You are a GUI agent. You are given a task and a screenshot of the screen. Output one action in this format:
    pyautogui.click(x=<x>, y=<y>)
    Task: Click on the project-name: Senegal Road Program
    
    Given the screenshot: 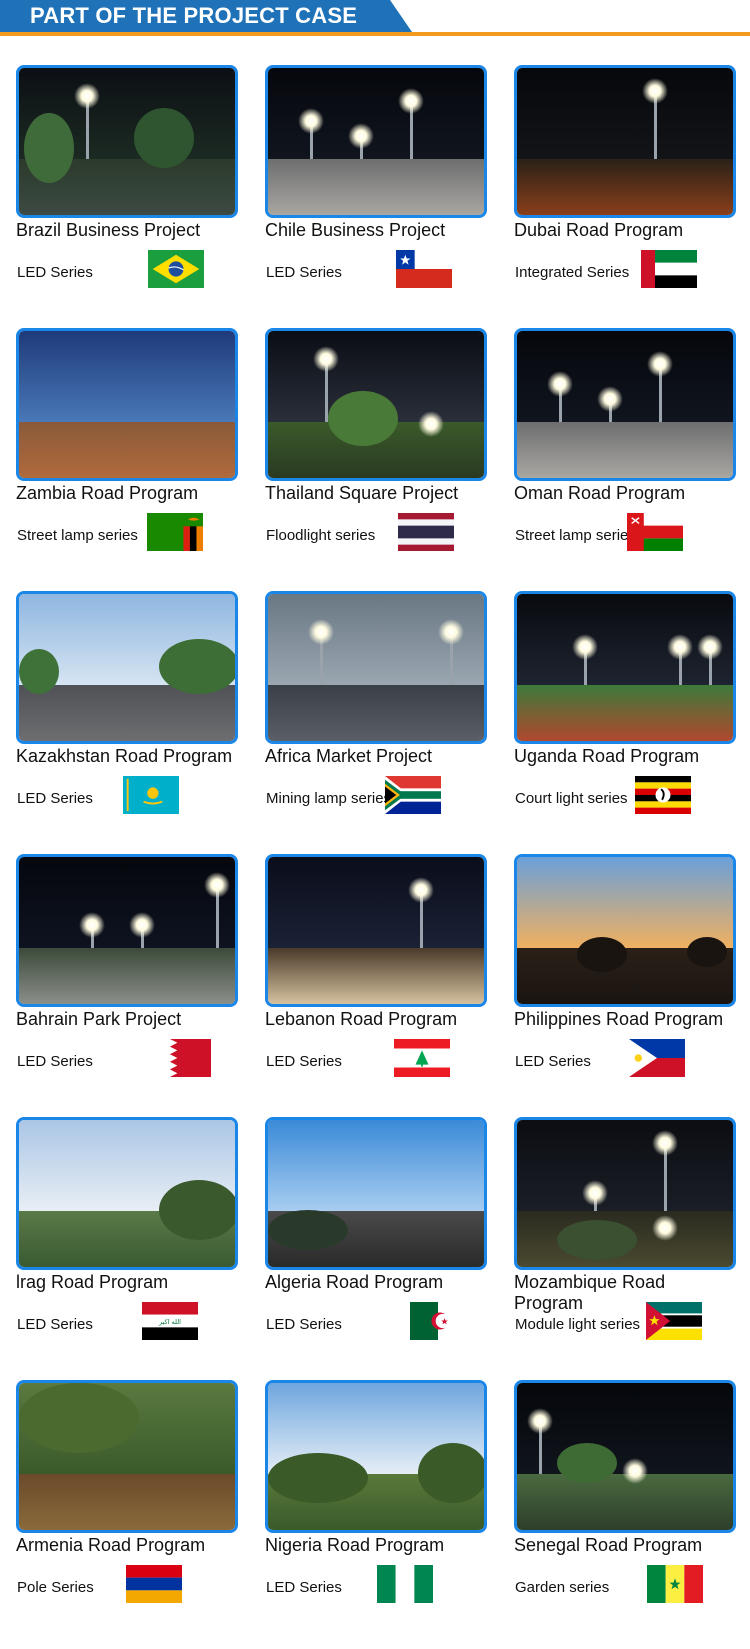 What is the action you would take?
    pyautogui.click(x=608, y=1545)
    